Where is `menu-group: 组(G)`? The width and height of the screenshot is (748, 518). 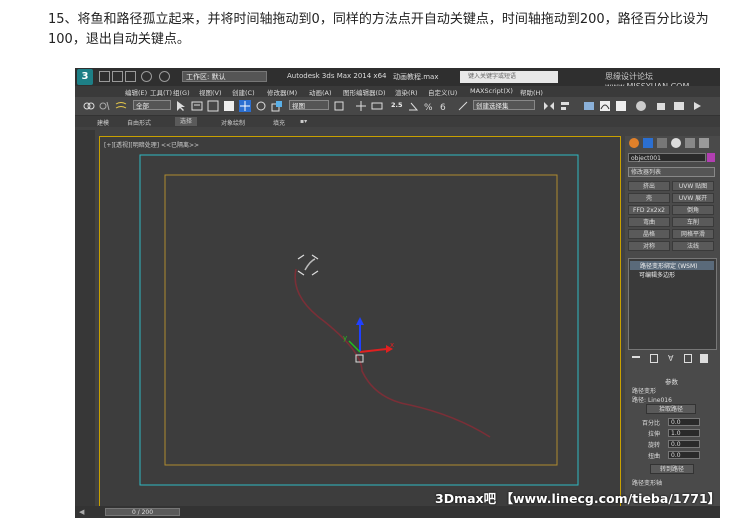
menu-group: 组(G) is located at coordinates (181, 92).